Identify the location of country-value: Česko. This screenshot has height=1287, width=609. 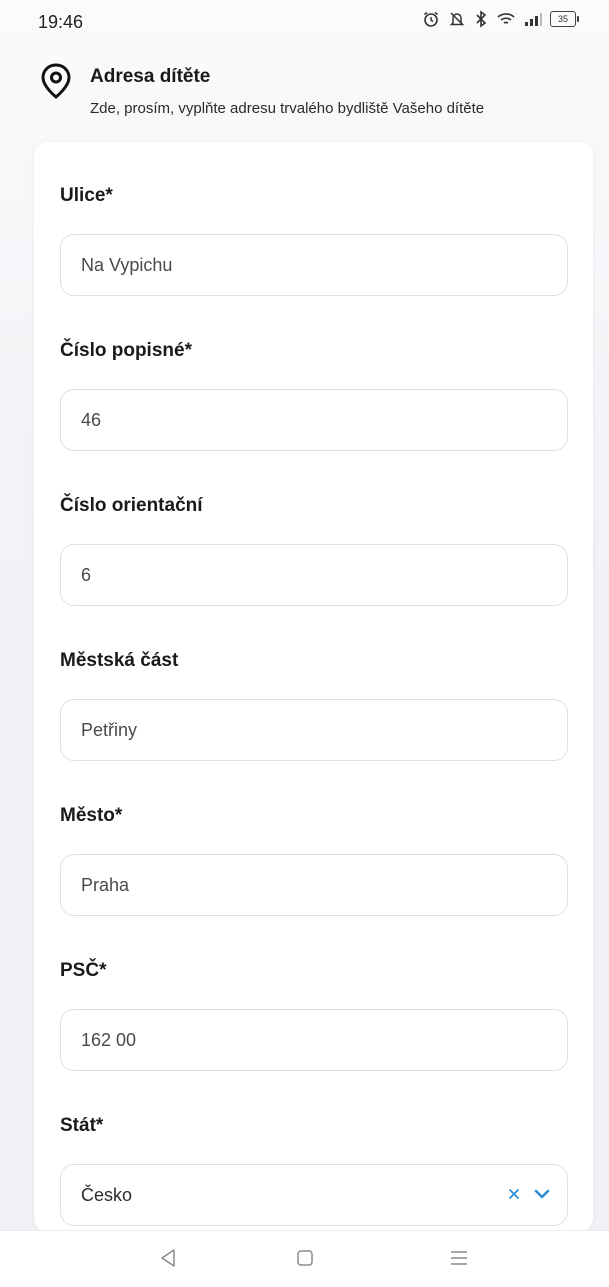
(107, 1194).